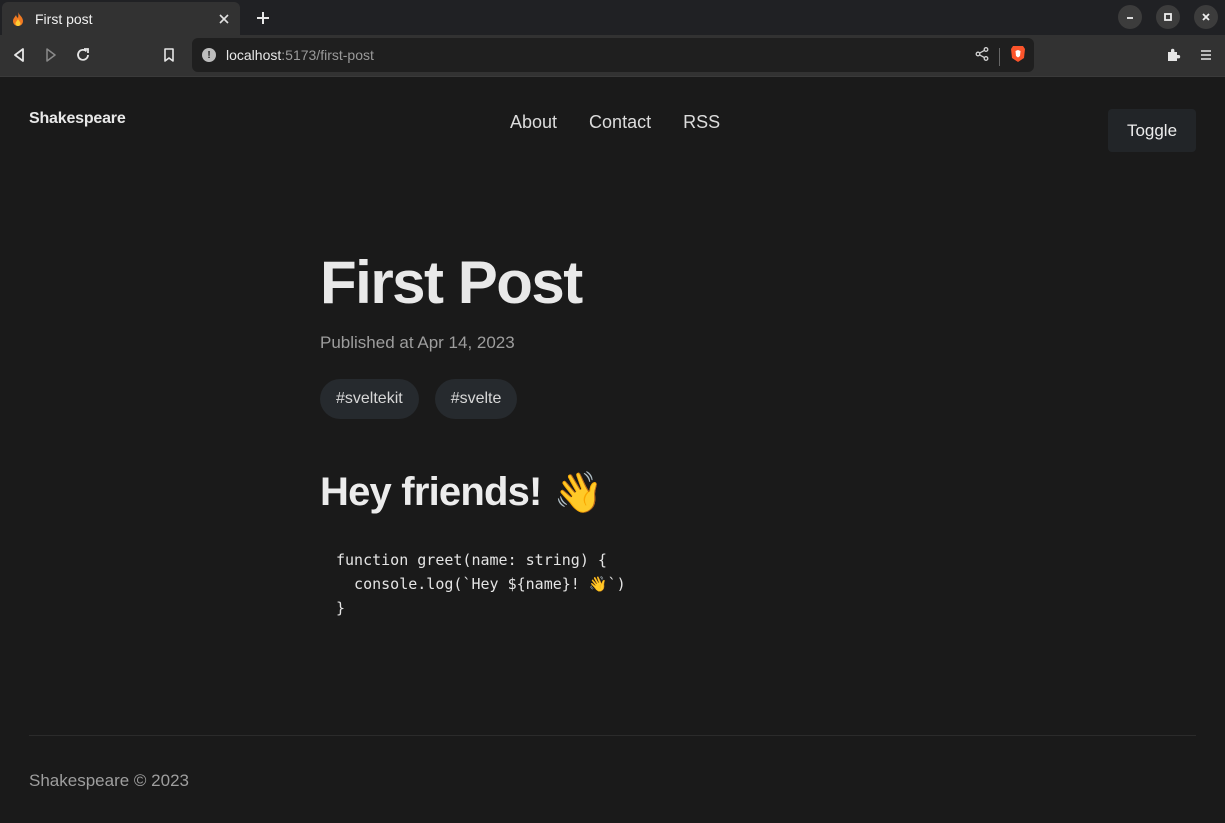 This screenshot has height=823, width=1225. Describe the element at coordinates (254, 55) in the screenshot. I see `url-host: localhost` at that location.